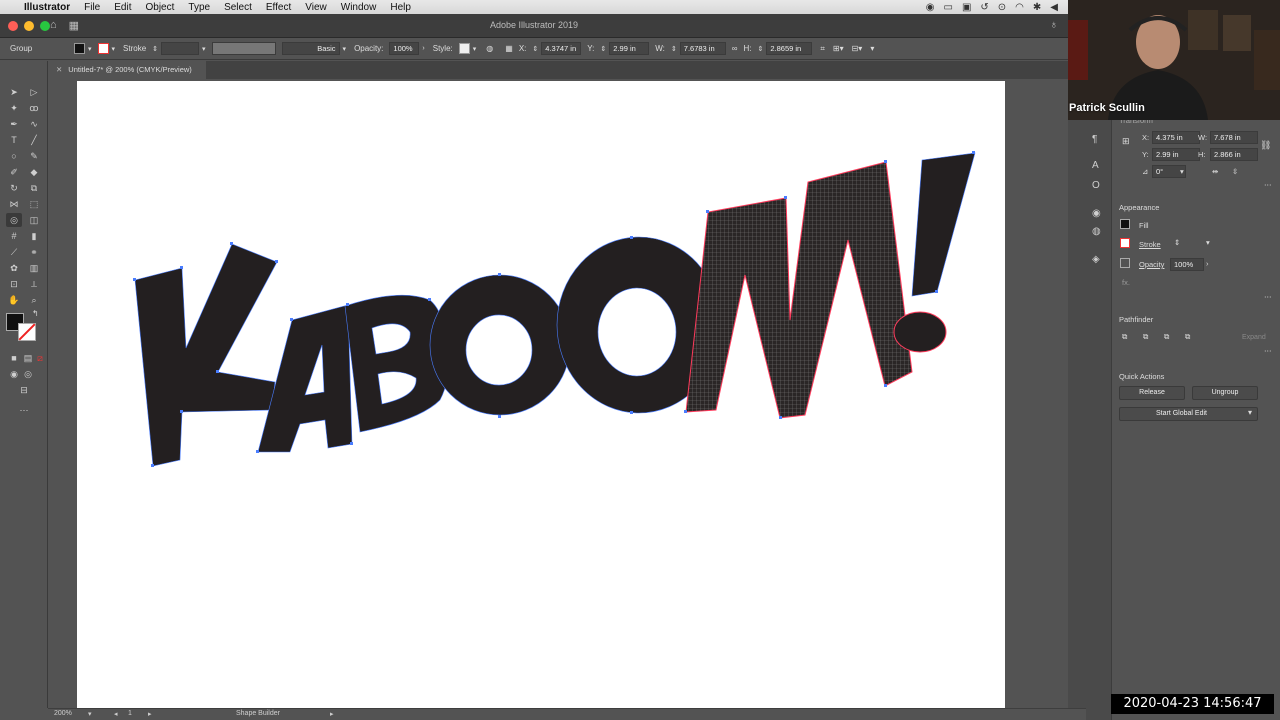 The image size is (1280, 720). What do you see at coordinates (14, 92) in the screenshot?
I see `selection-tool-icon: ➤` at bounding box center [14, 92].